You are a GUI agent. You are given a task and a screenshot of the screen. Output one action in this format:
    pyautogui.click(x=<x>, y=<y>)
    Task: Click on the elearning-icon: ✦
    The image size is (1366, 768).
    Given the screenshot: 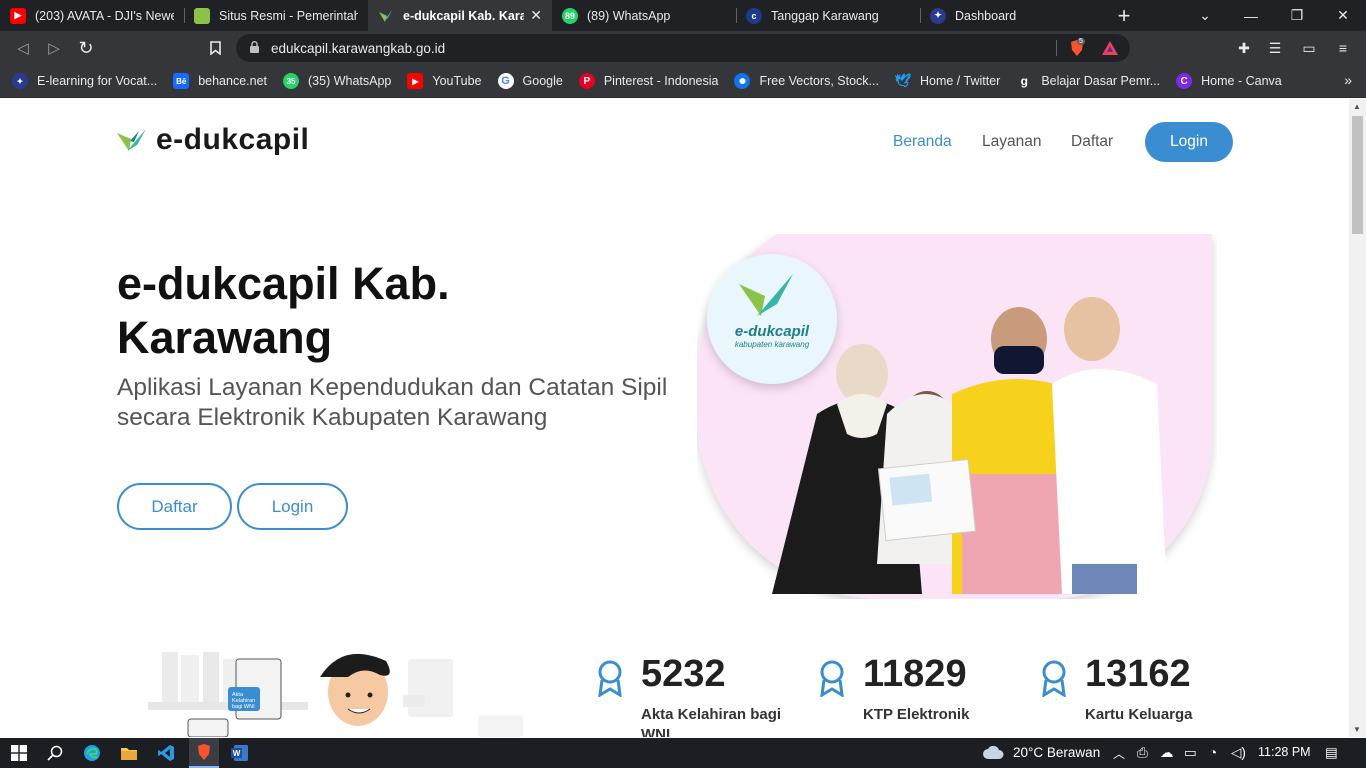 What is the action you would take?
    pyautogui.click(x=20, y=81)
    